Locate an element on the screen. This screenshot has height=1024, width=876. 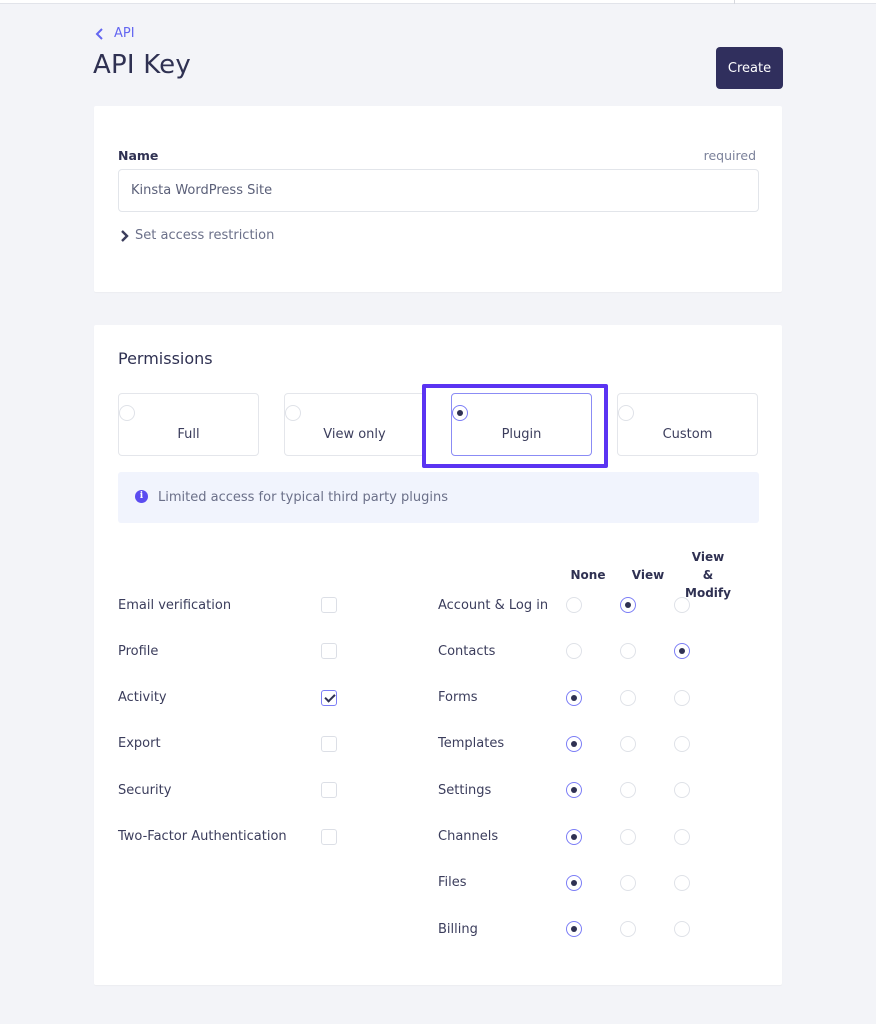
column-header-none: None is located at coordinates (588, 575).